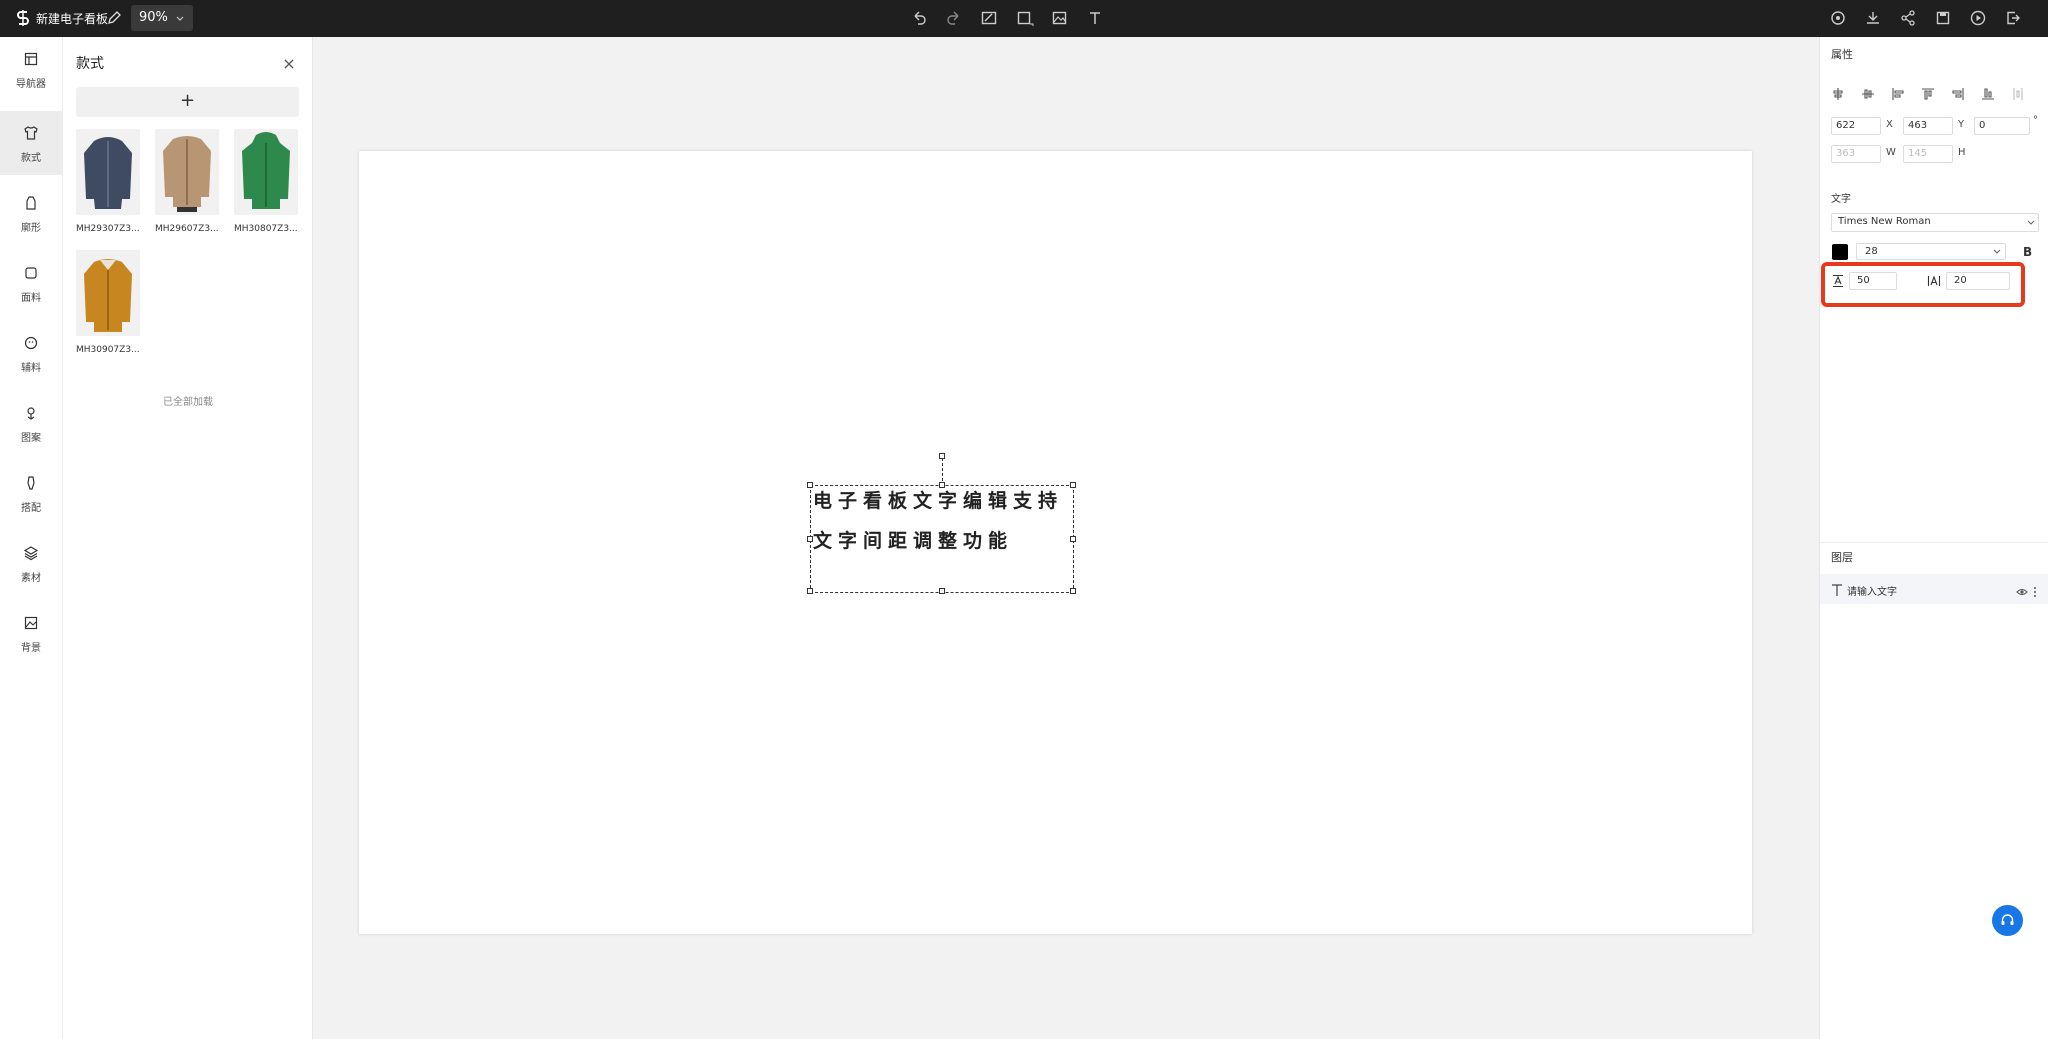 Image resolution: width=2048 pixels, height=1039 pixels. I want to click on layers-icon, so click(31, 553).